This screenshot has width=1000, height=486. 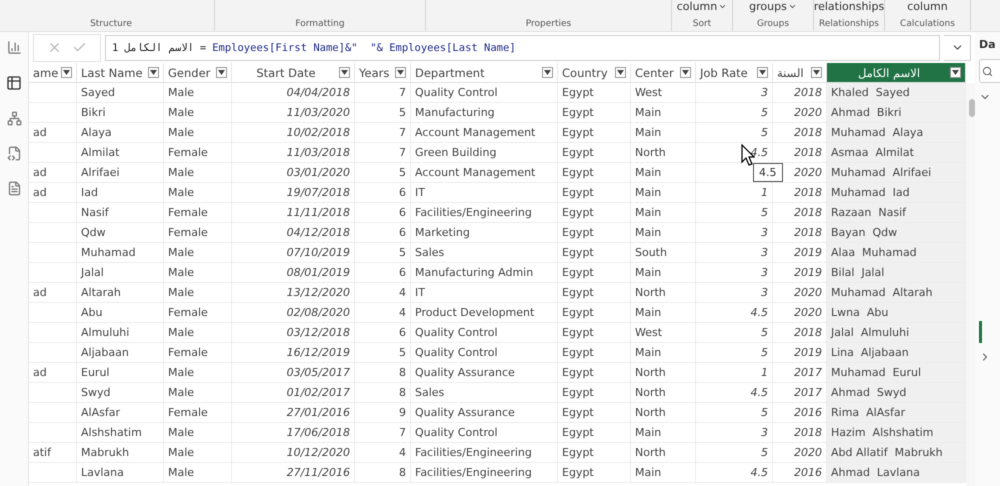 What do you see at coordinates (663, 73) in the screenshot?
I see `column-header: Center` at bounding box center [663, 73].